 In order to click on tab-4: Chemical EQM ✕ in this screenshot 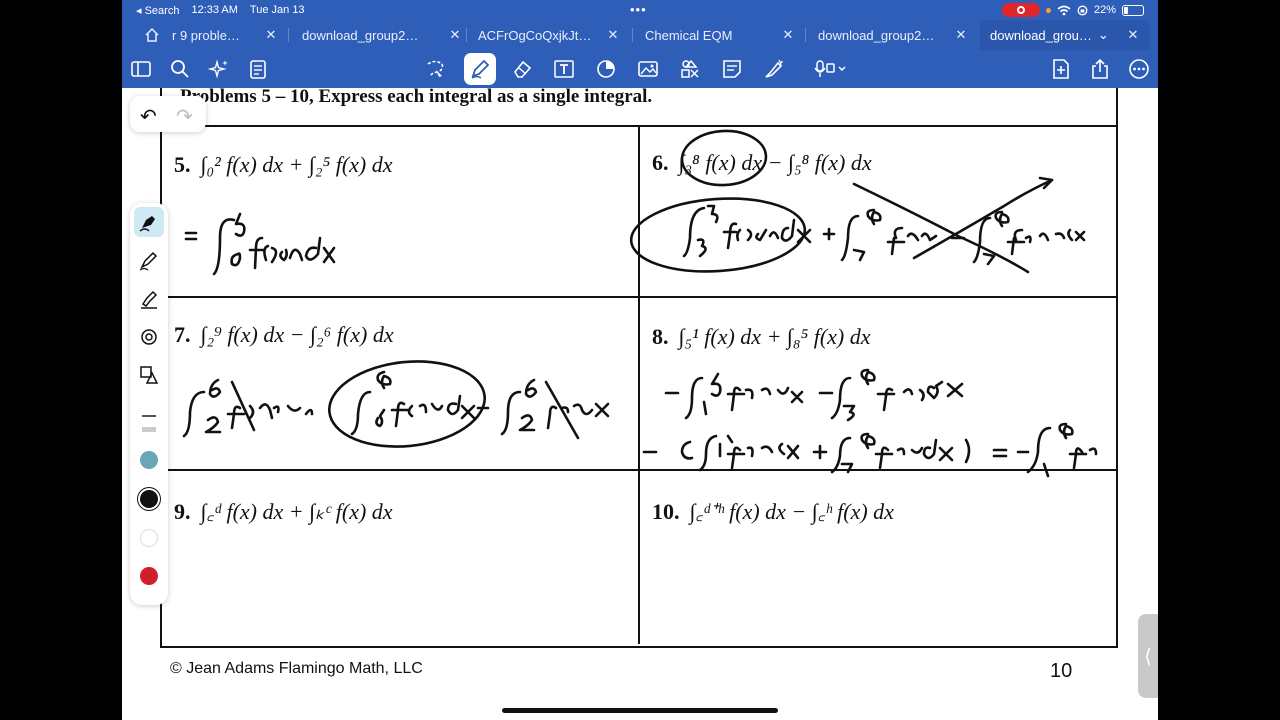, I will do `click(720, 35)`.